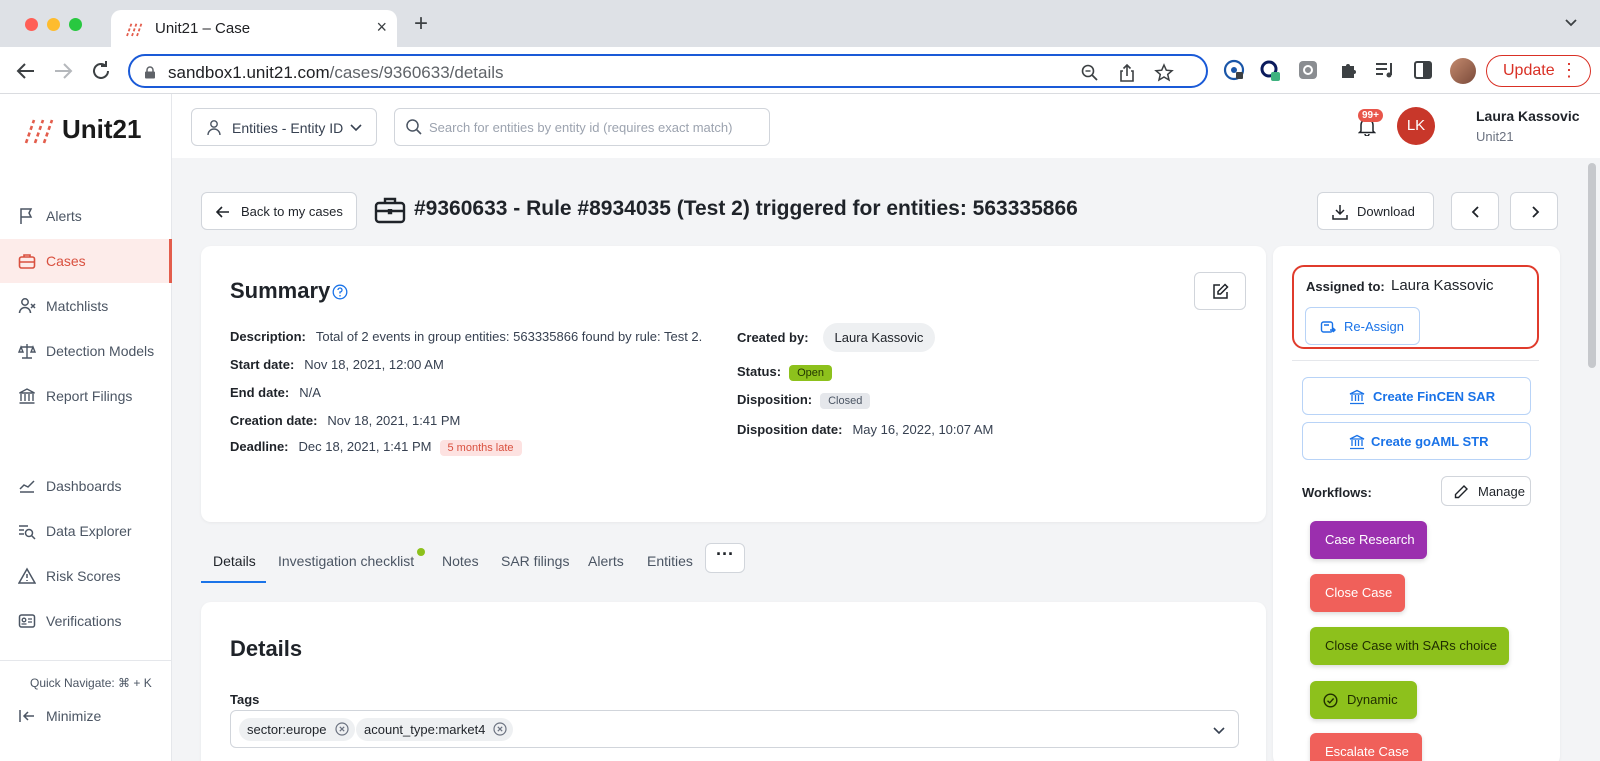  I want to click on arrow-left-icon, so click(222, 212).